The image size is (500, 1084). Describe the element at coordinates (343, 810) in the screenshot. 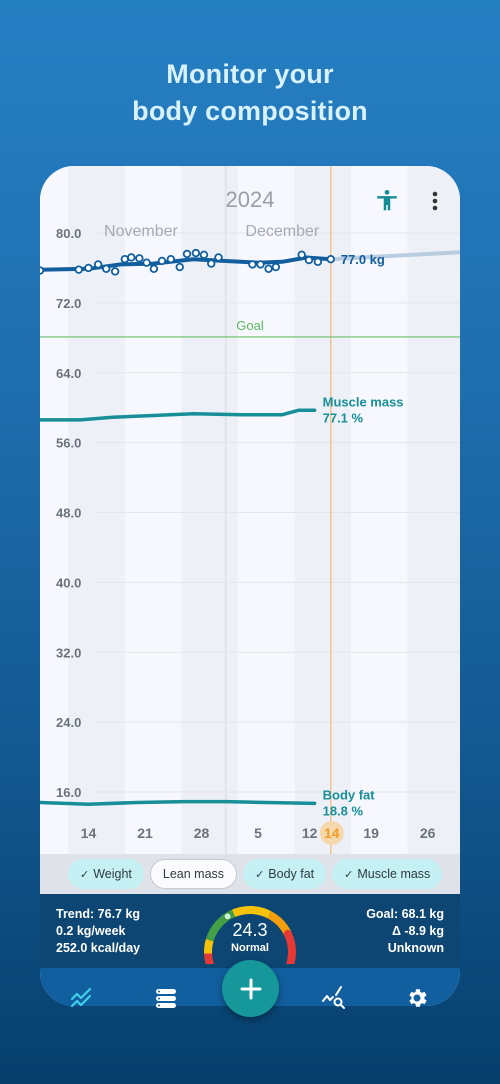

I see `body-fat-value: 18.8 %` at that location.